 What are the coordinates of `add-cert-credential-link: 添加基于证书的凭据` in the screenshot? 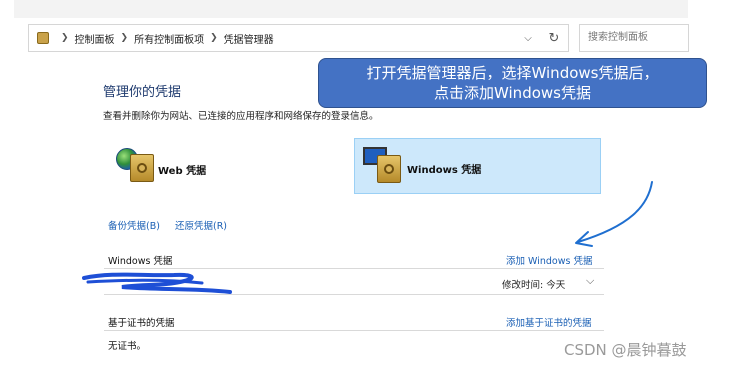 It's located at (549, 322).